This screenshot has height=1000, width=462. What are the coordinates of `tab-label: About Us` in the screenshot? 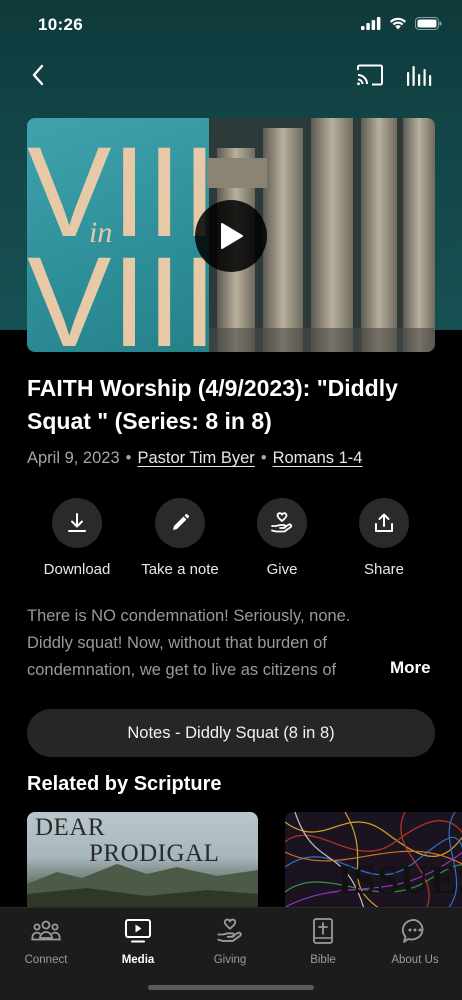 It's located at (415, 960).